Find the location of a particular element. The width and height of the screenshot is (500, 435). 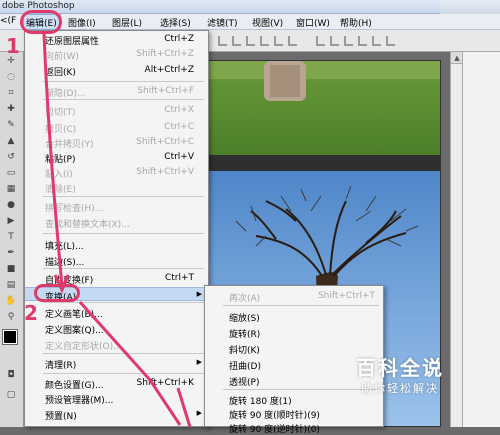

watermark-logo: 百科全说 助你轻松解决 is located at coordinates (400, 376).